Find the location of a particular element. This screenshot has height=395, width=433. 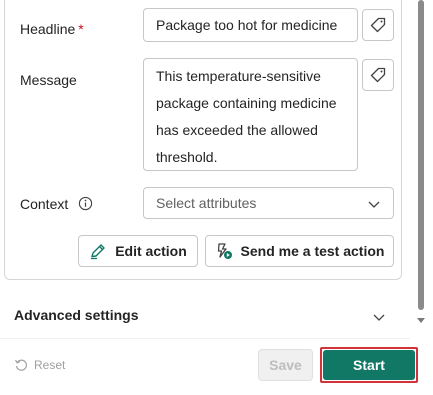

scroll-down-arrow is located at coordinates (421, 320).